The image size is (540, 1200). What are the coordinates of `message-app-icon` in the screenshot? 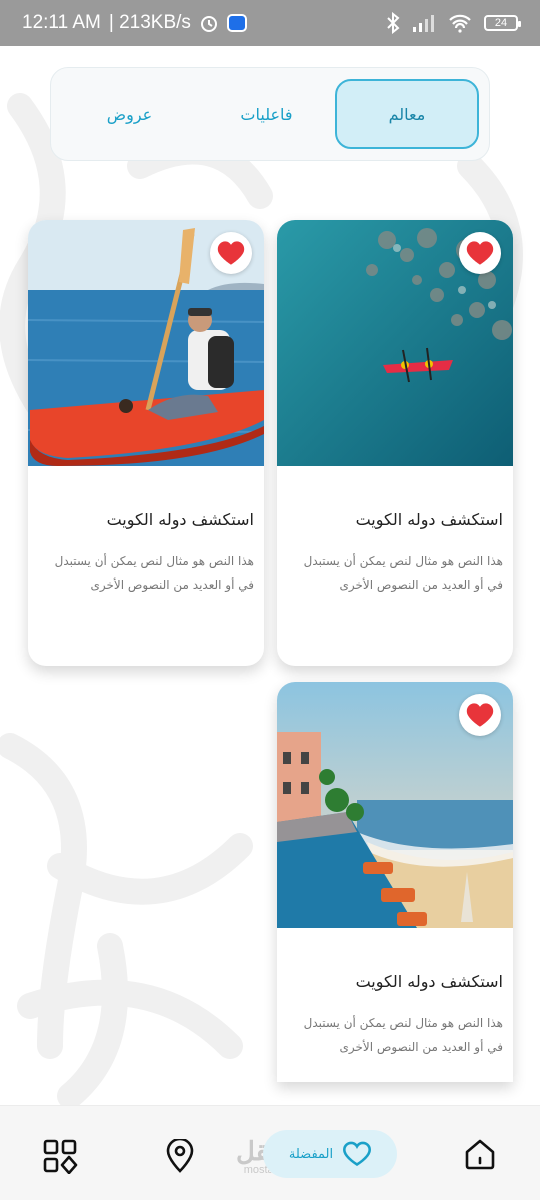 It's located at (236, 23).